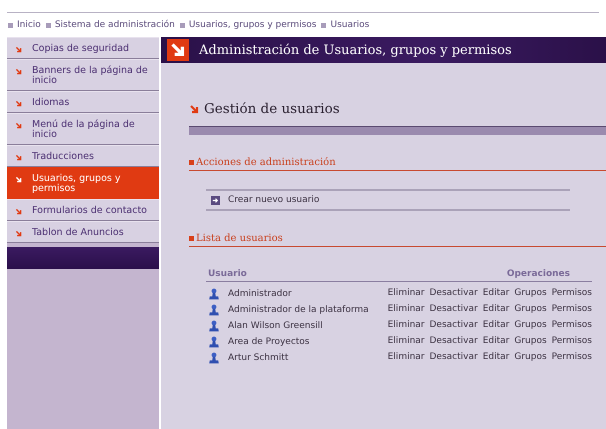 The width and height of the screenshot is (606, 429). What do you see at coordinates (178, 50) in the screenshot?
I see `arrow-logo-icon` at bounding box center [178, 50].